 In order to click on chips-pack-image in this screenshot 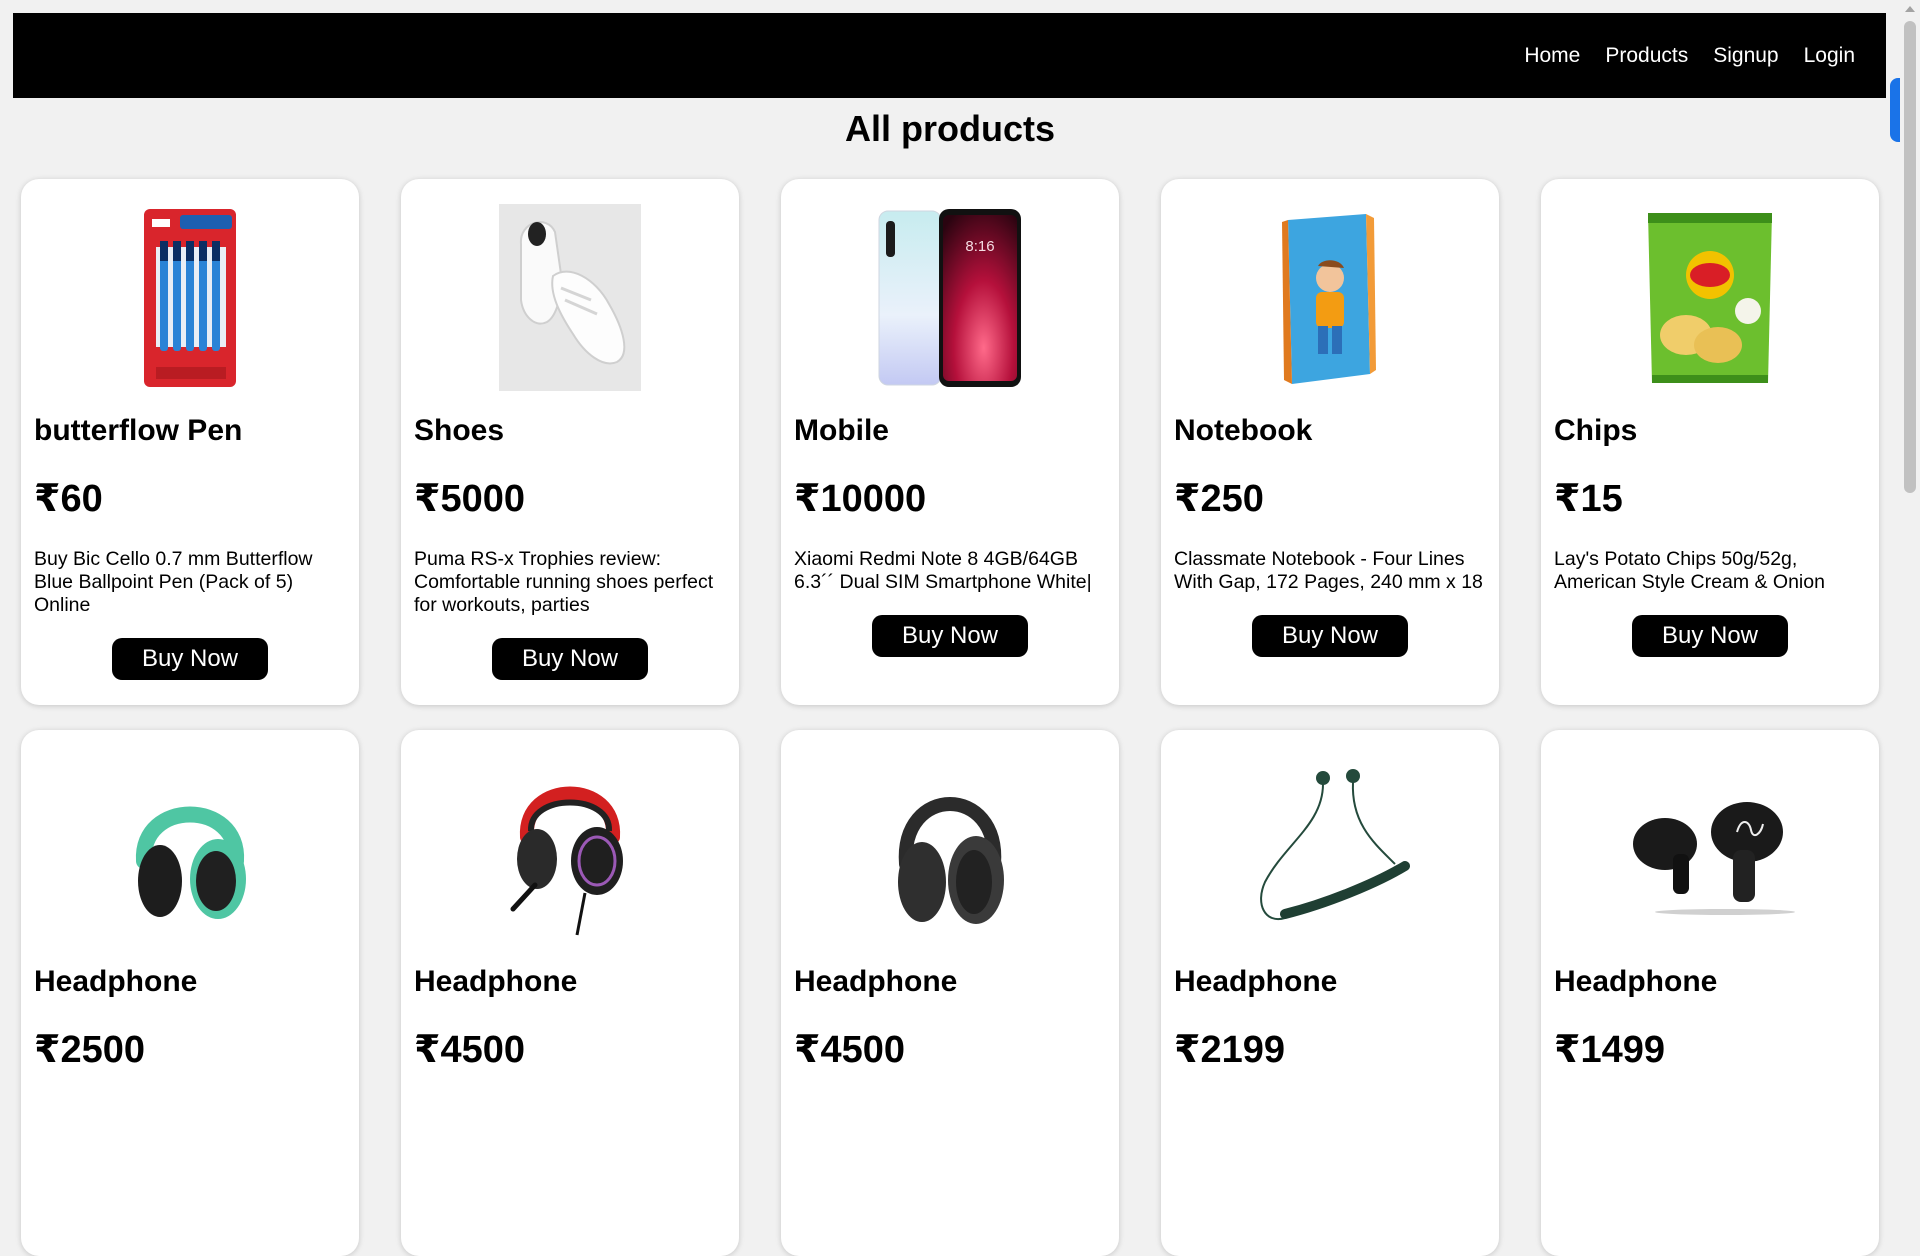, I will do `click(1710, 297)`.